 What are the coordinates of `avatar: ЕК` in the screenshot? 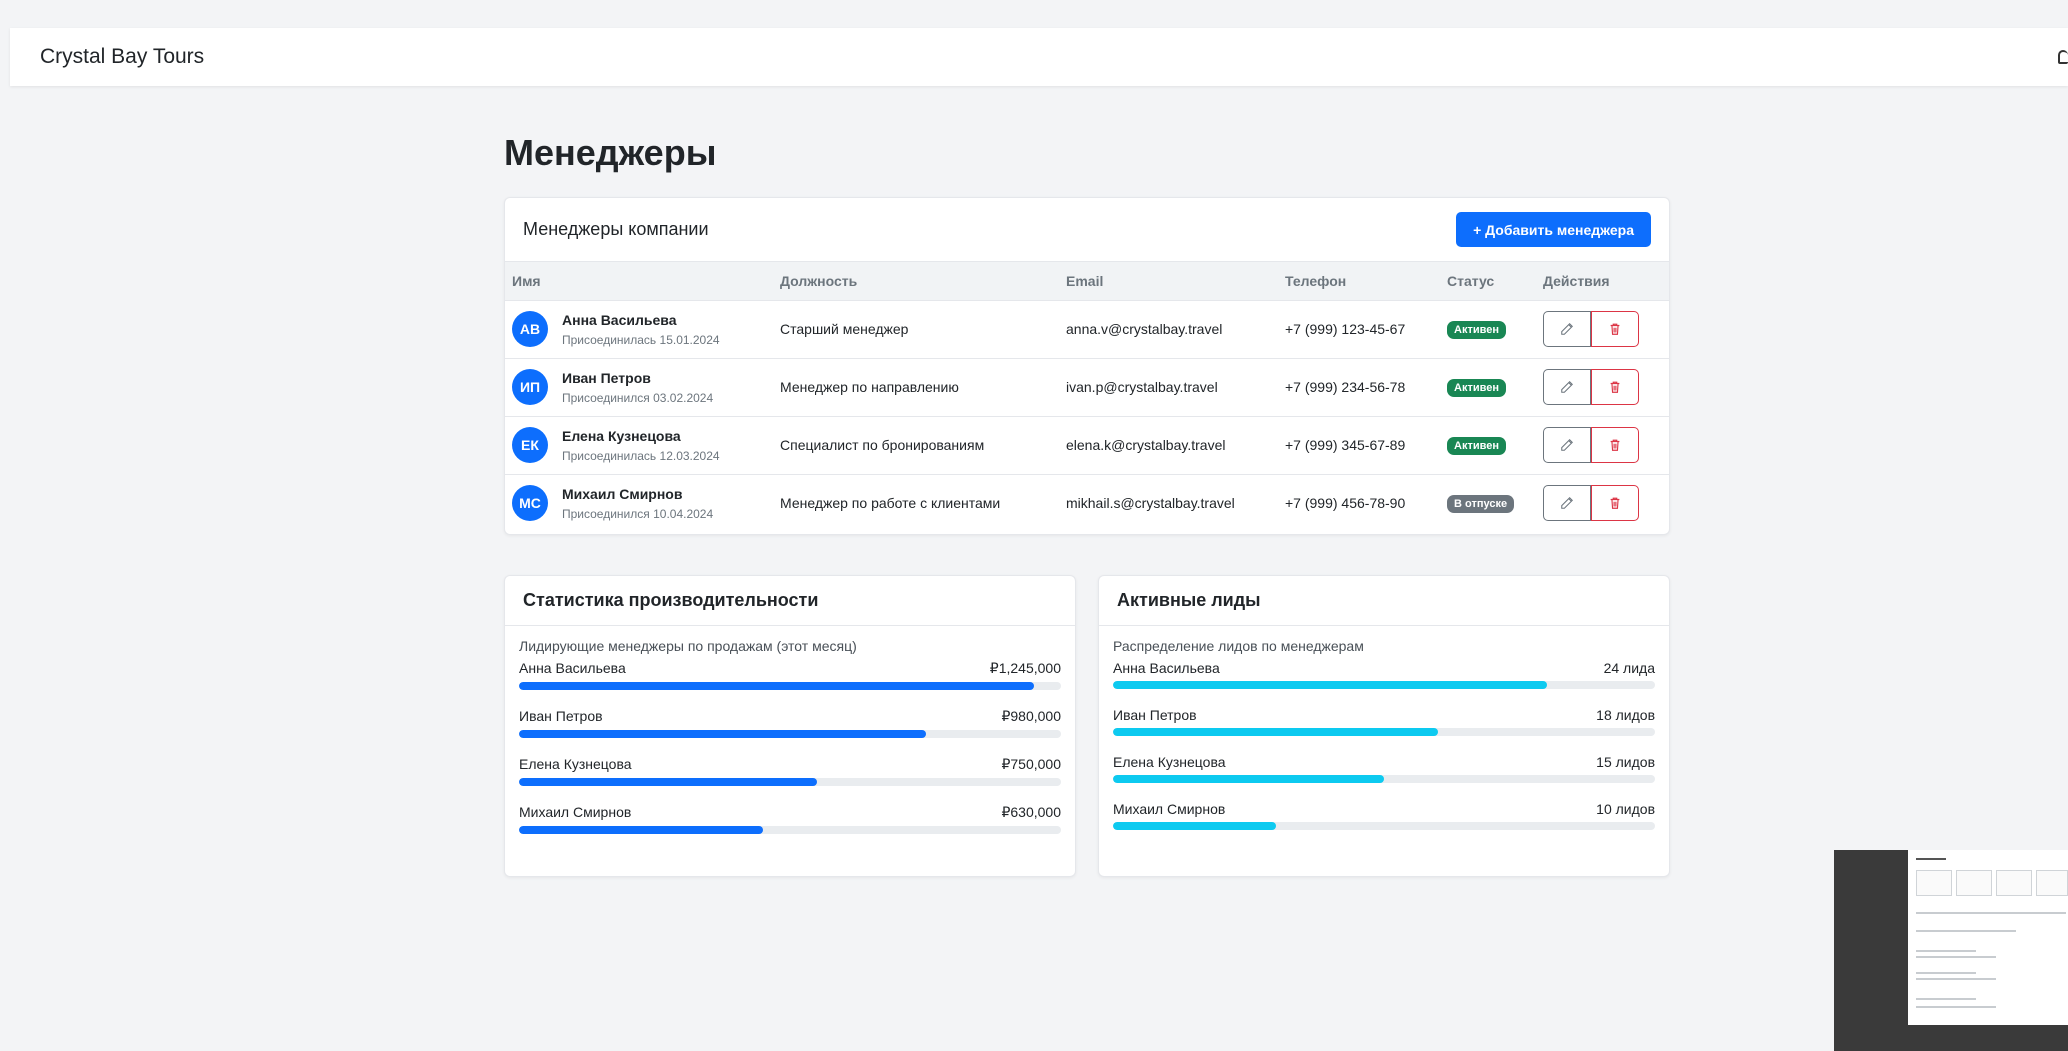 It's located at (530, 445).